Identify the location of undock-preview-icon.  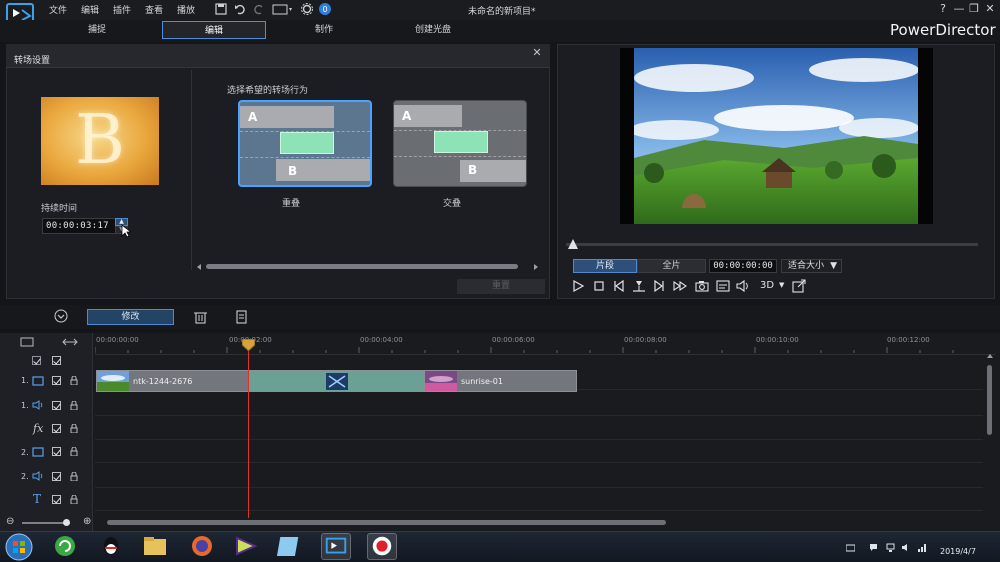
(799, 286).